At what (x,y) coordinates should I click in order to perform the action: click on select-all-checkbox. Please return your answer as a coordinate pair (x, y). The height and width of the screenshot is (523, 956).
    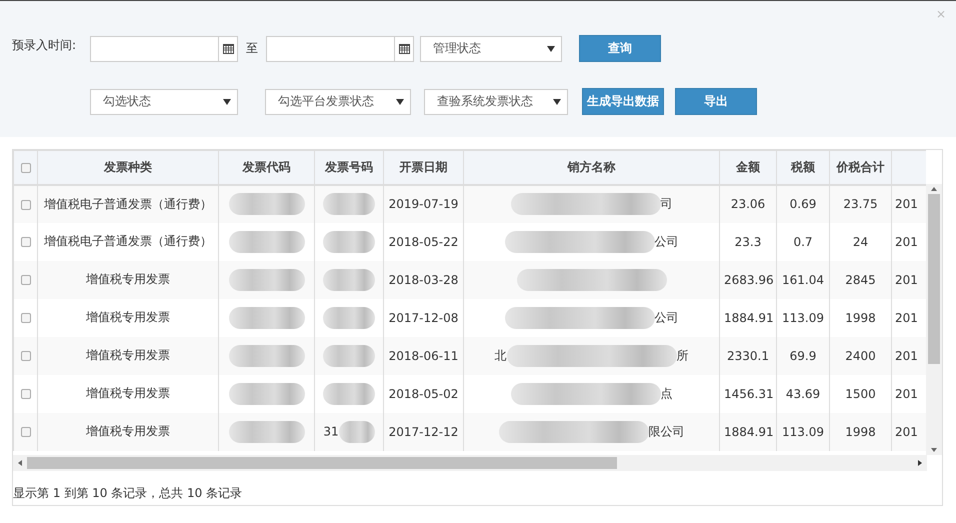
    Looking at the image, I should click on (25, 167).